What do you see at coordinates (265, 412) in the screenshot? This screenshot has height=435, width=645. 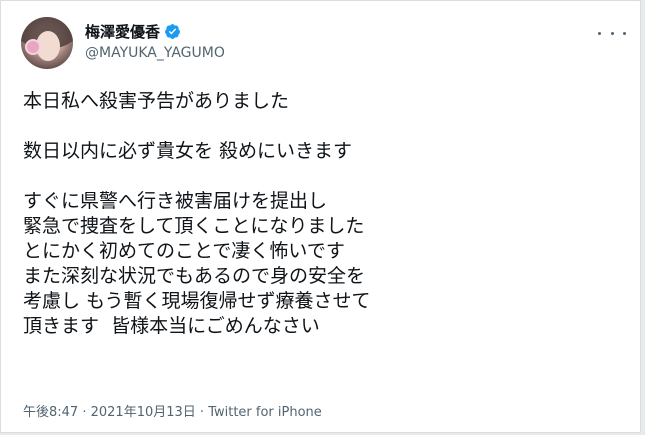 I see `tweet-source: Twitter for iPhone` at bounding box center [265, 412].